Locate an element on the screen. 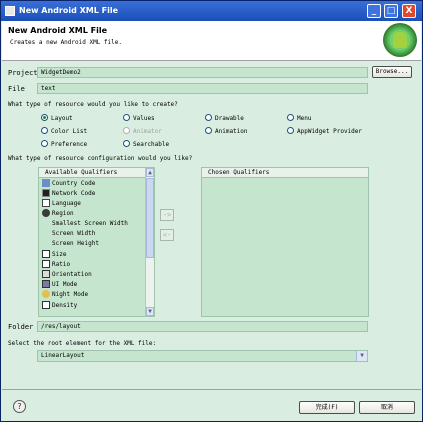  qualifier-density: Density is located at coordinates (60, 305).